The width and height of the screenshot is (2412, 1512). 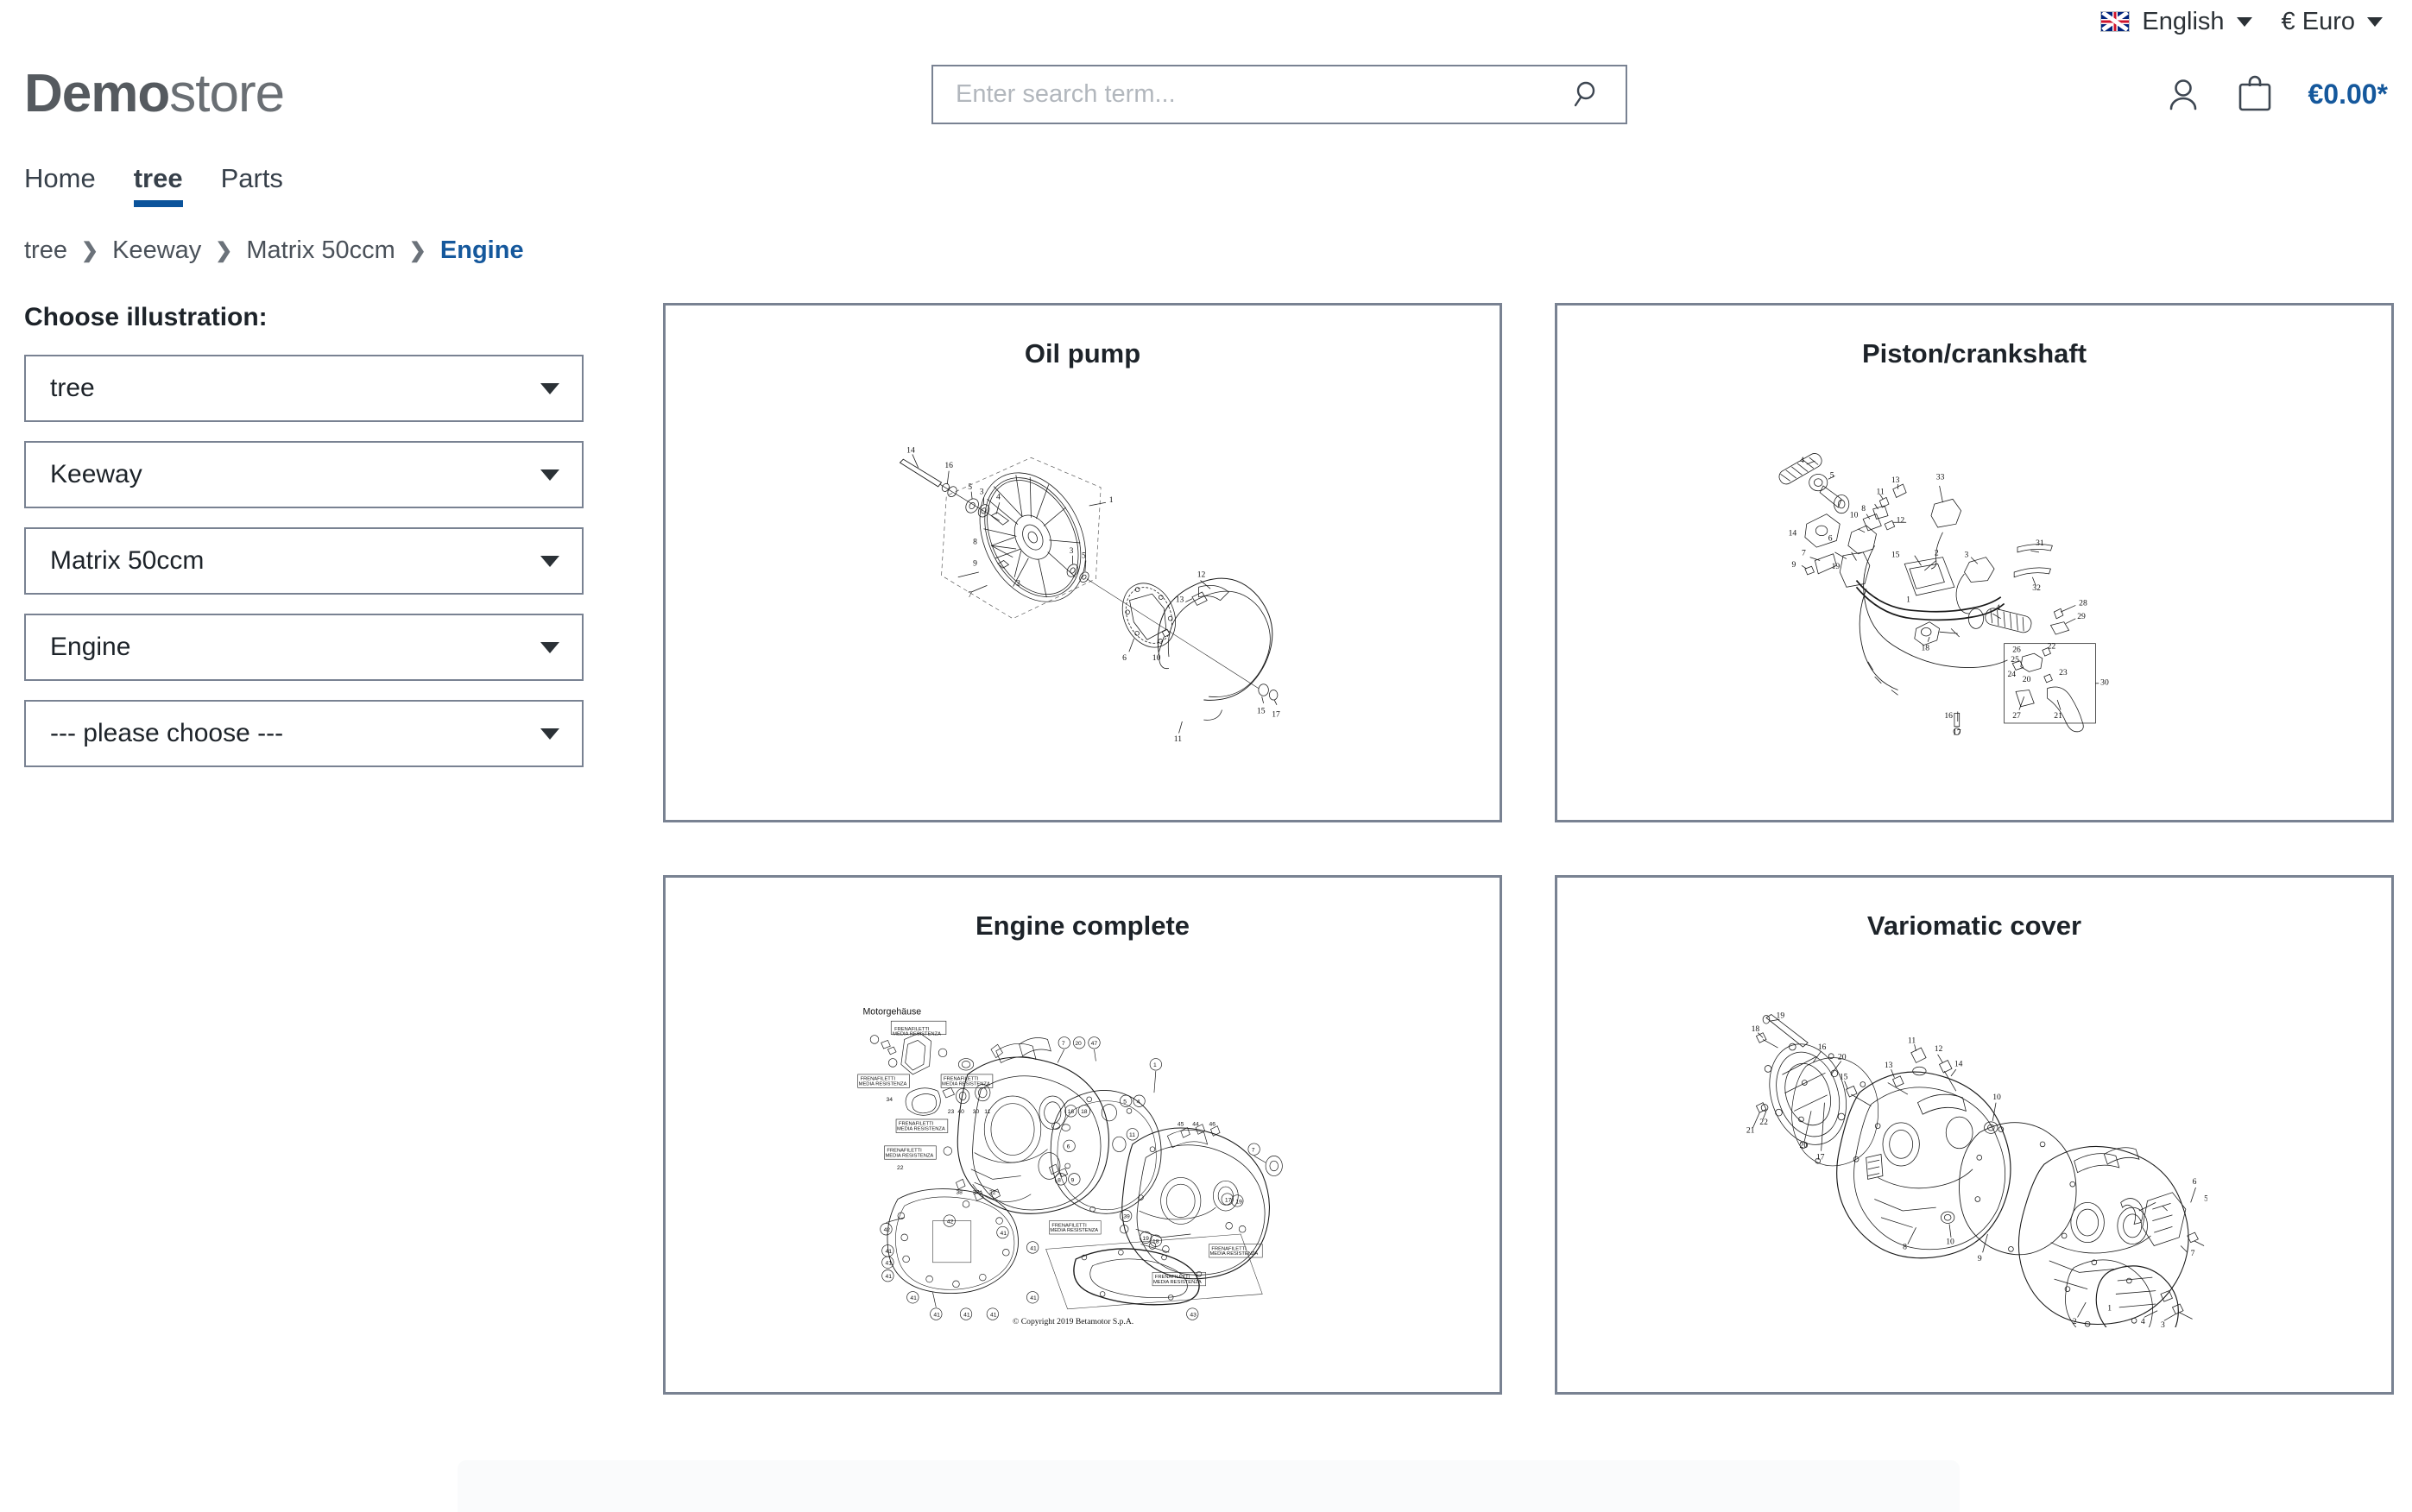 What do you see at coordinates (227, 94) in the screenshot?
I see `logo-light-text: store` at bounding box center [227, 94].